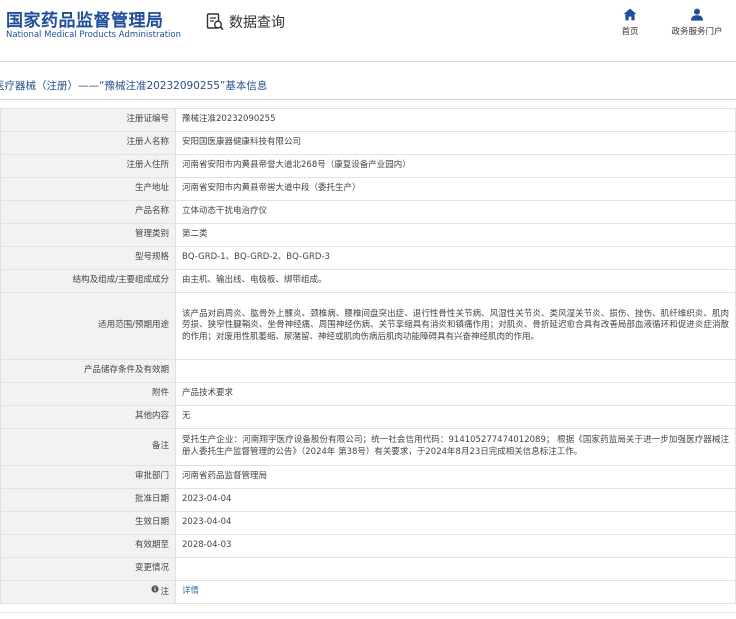 The width and height of the screenshot is (736, 619). I want to click on table-row: 产品储存条件及有效期, so click(368, 371).